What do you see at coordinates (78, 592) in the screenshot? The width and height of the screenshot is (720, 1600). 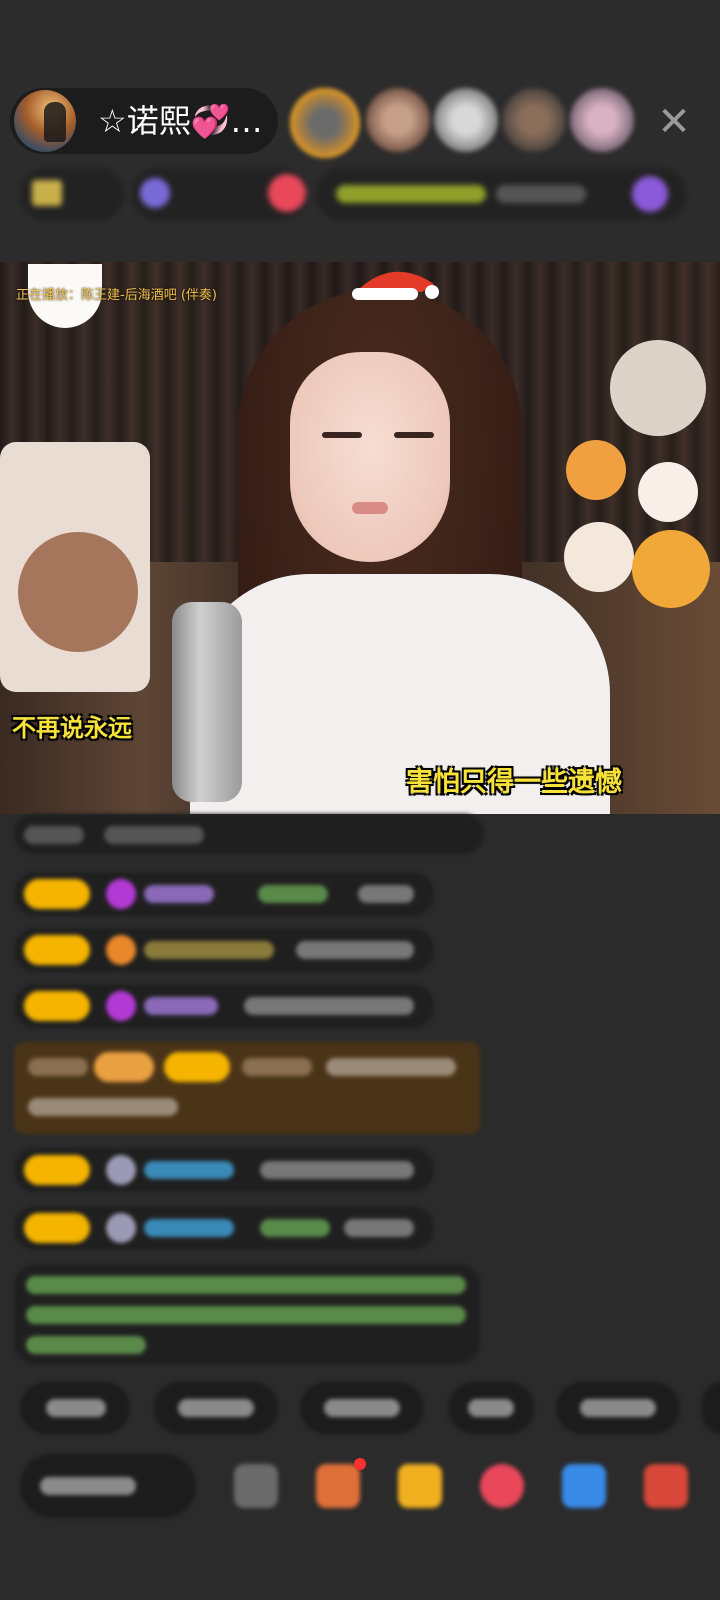 I see `bear-ears` at bounding box center [78, 592].